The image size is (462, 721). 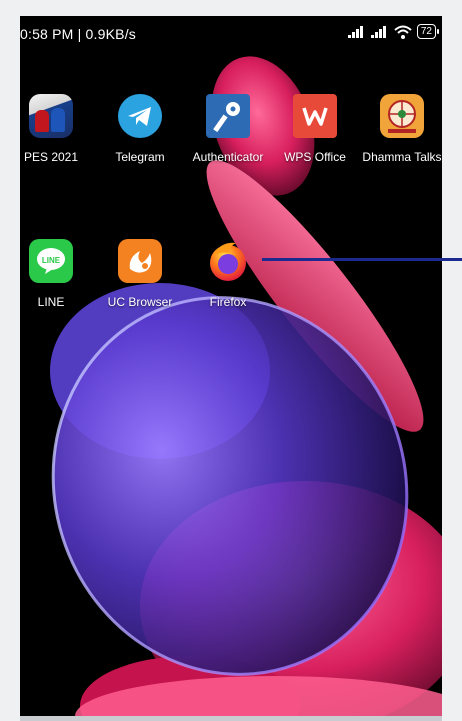 What do you see at coordinates (228, 157) in the screenshot?
I see `app-label: Authenticator` at bounding box center [228, 157].